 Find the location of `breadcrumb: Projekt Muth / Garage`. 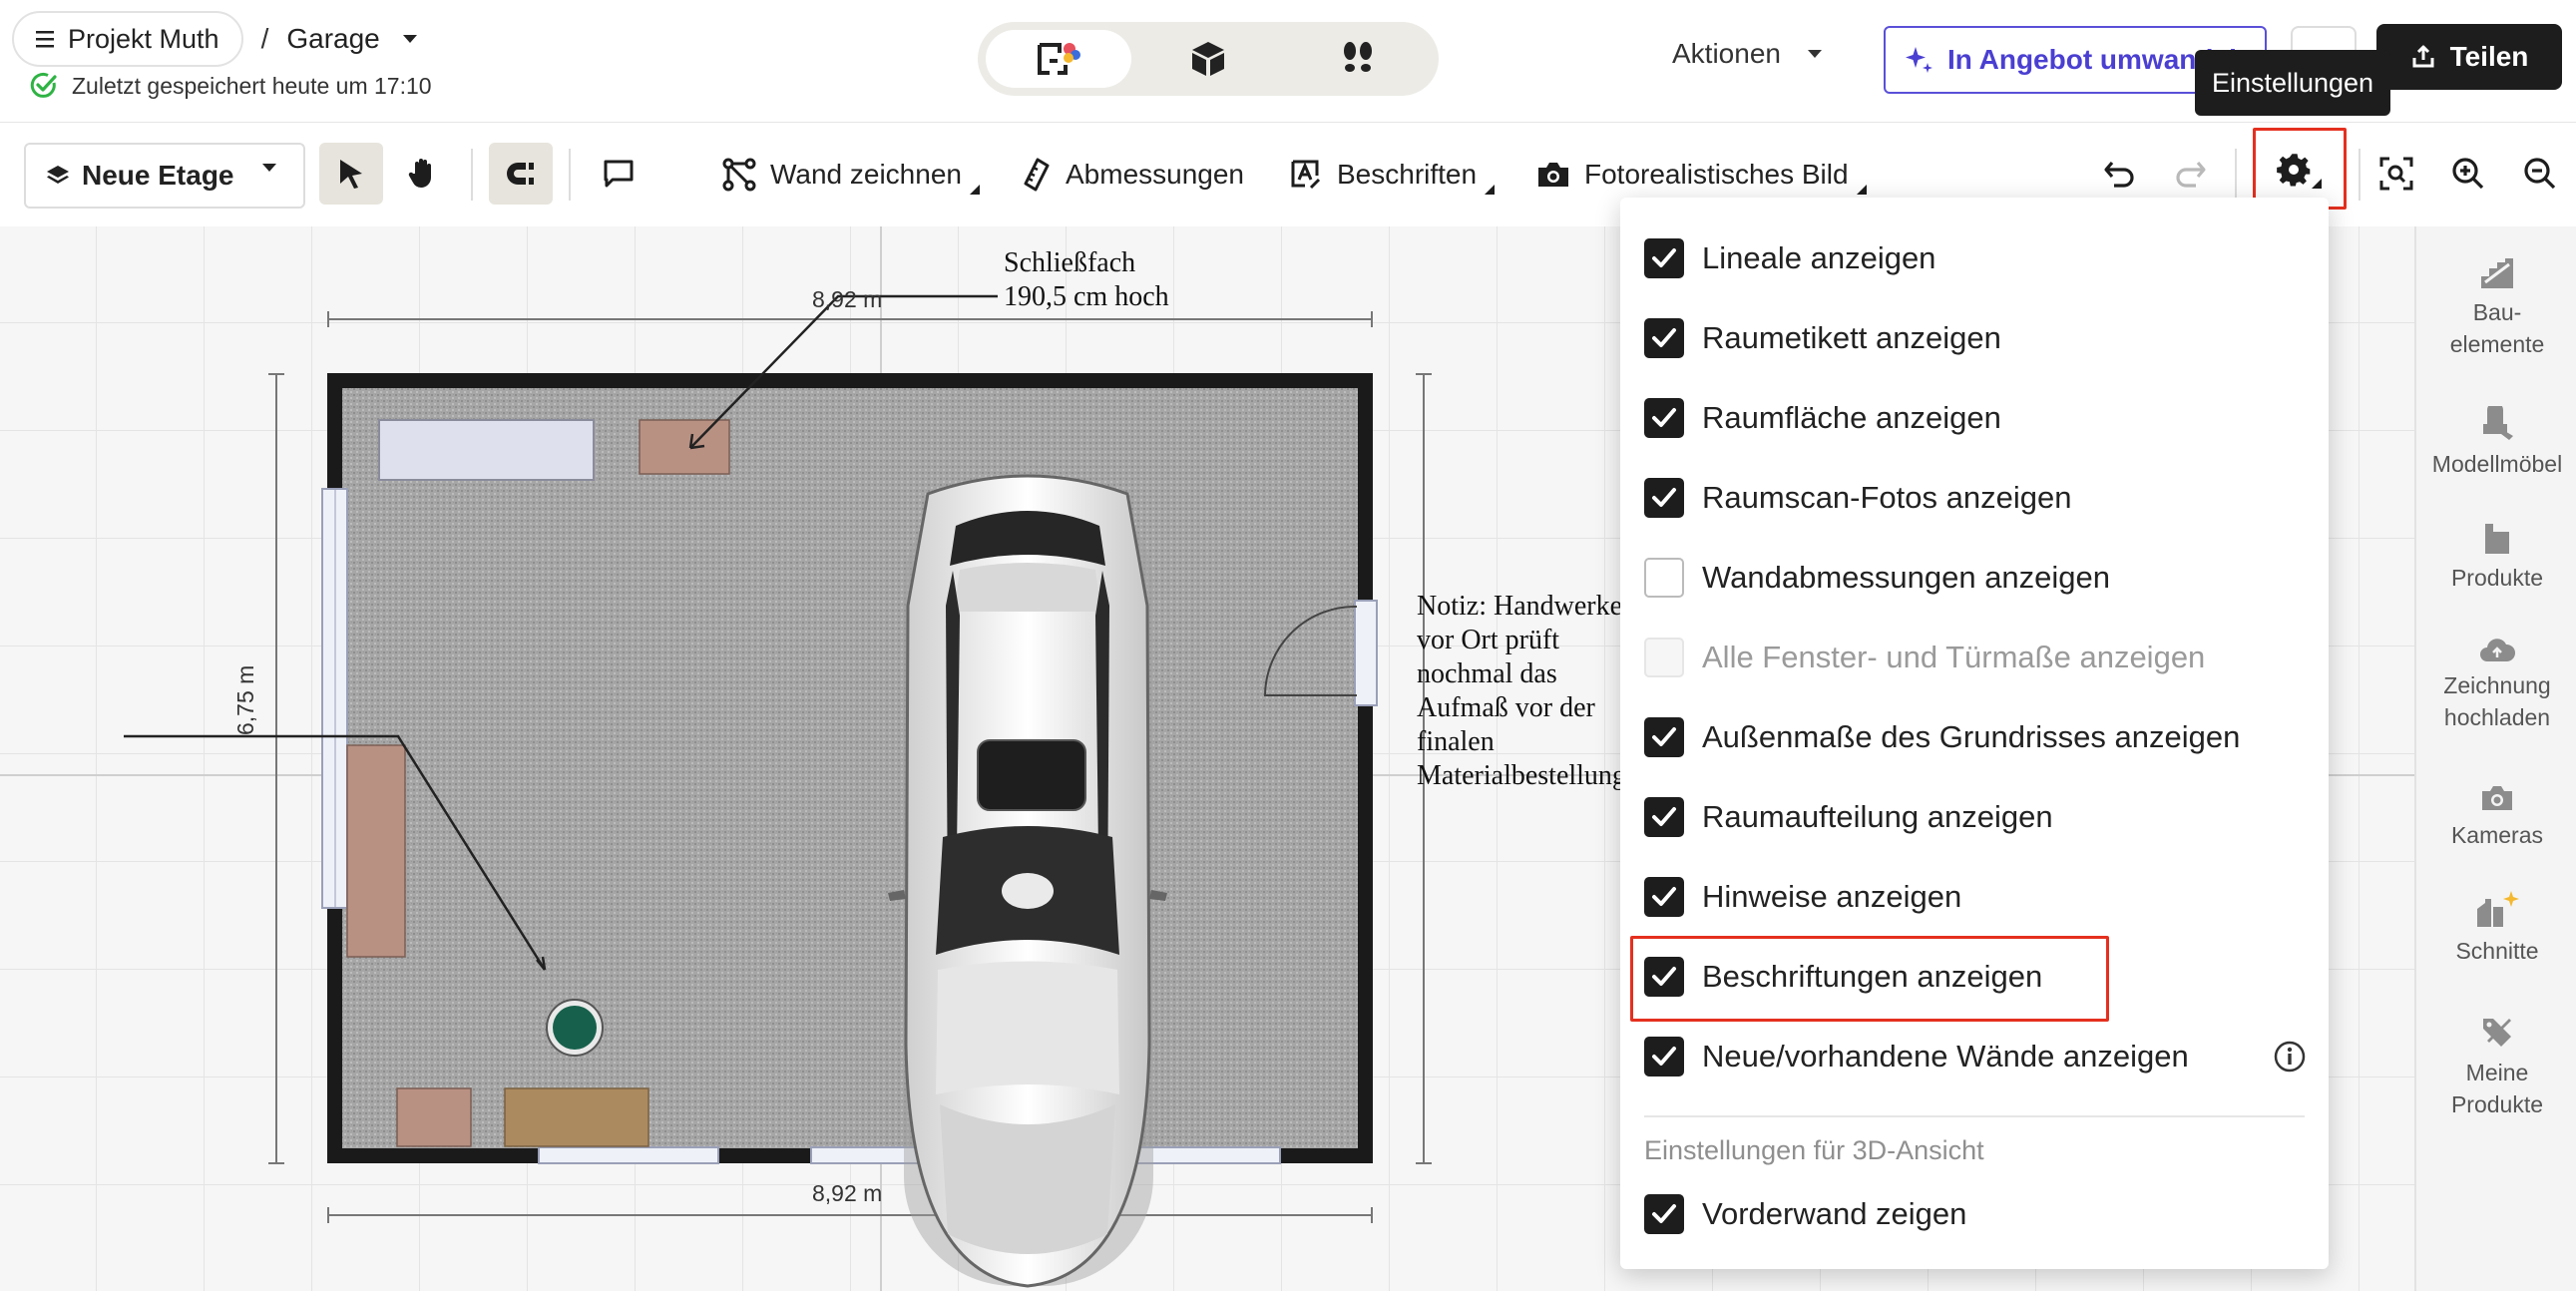

breadcrumb: Projekt Muth / Garage is located at coordinates (215, 39).